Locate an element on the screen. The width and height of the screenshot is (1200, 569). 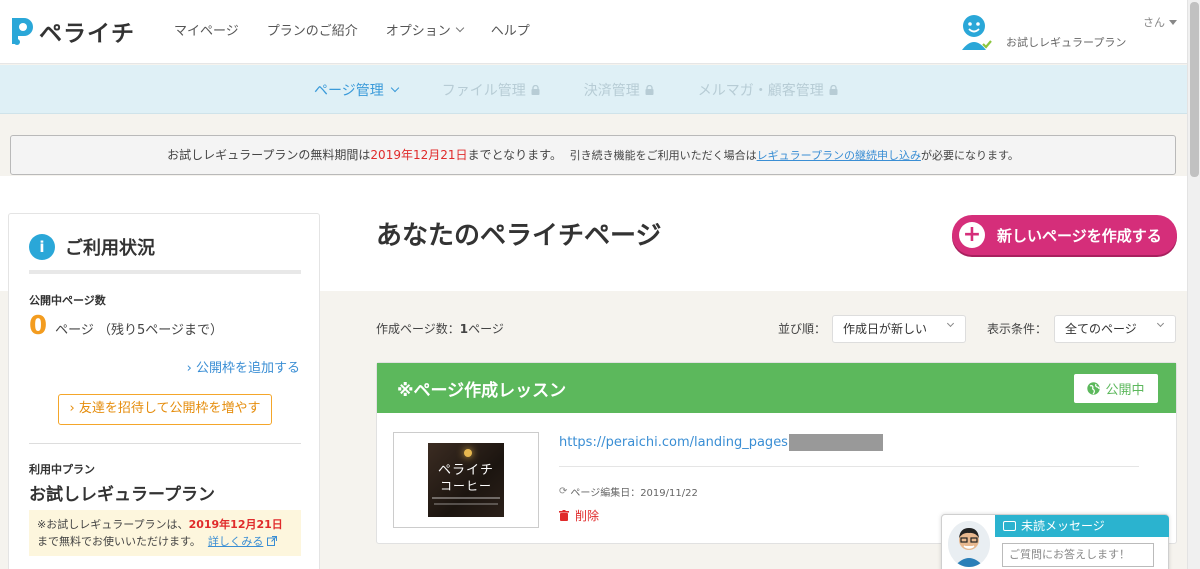
nav-options: オプション is located at coordinates (425, 29).